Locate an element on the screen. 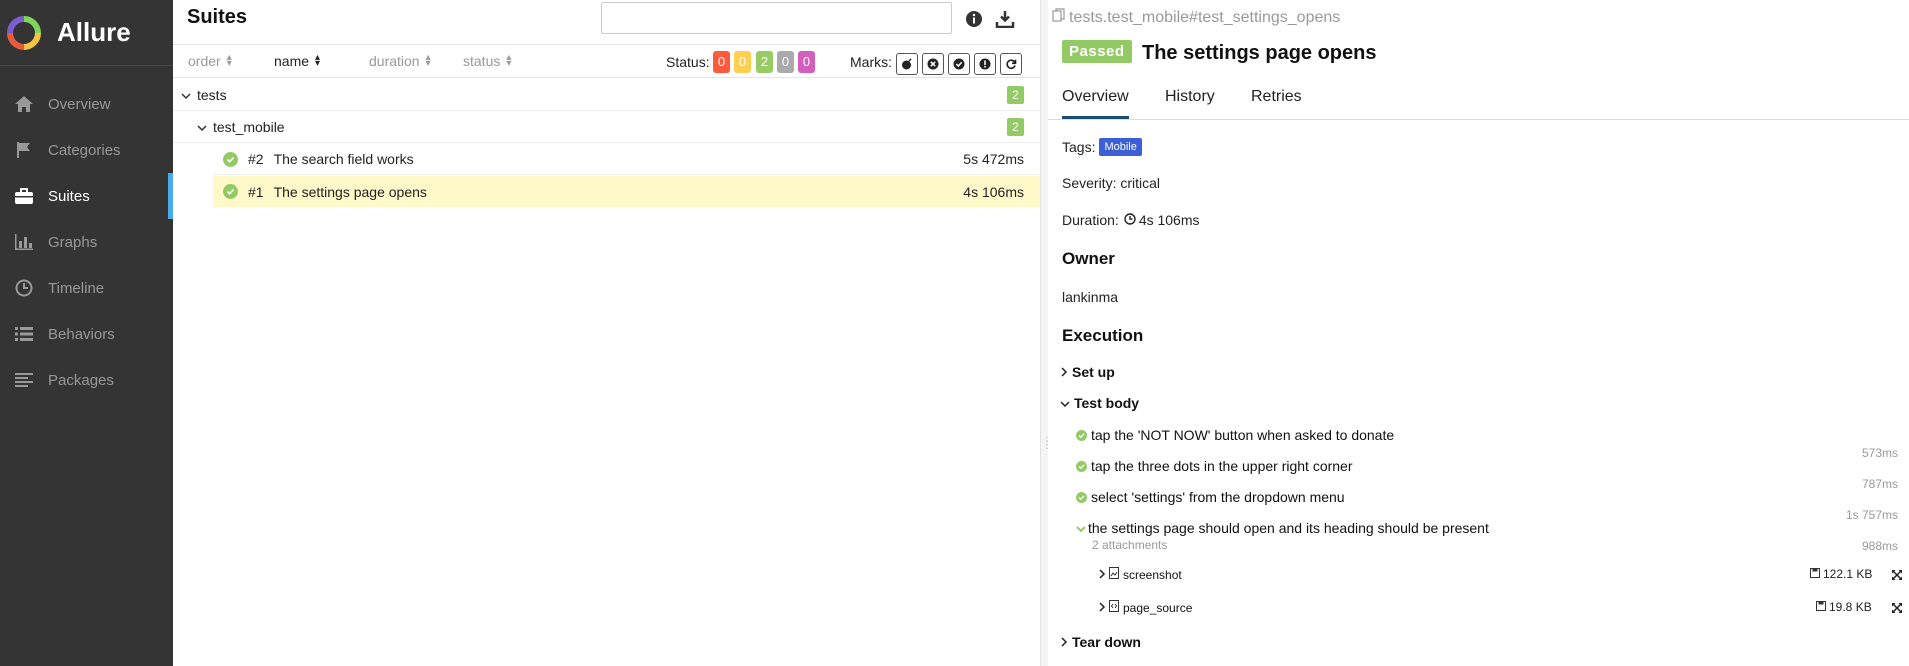  attachment-size: 19.8 KB is located at coordinates (1844, 607).